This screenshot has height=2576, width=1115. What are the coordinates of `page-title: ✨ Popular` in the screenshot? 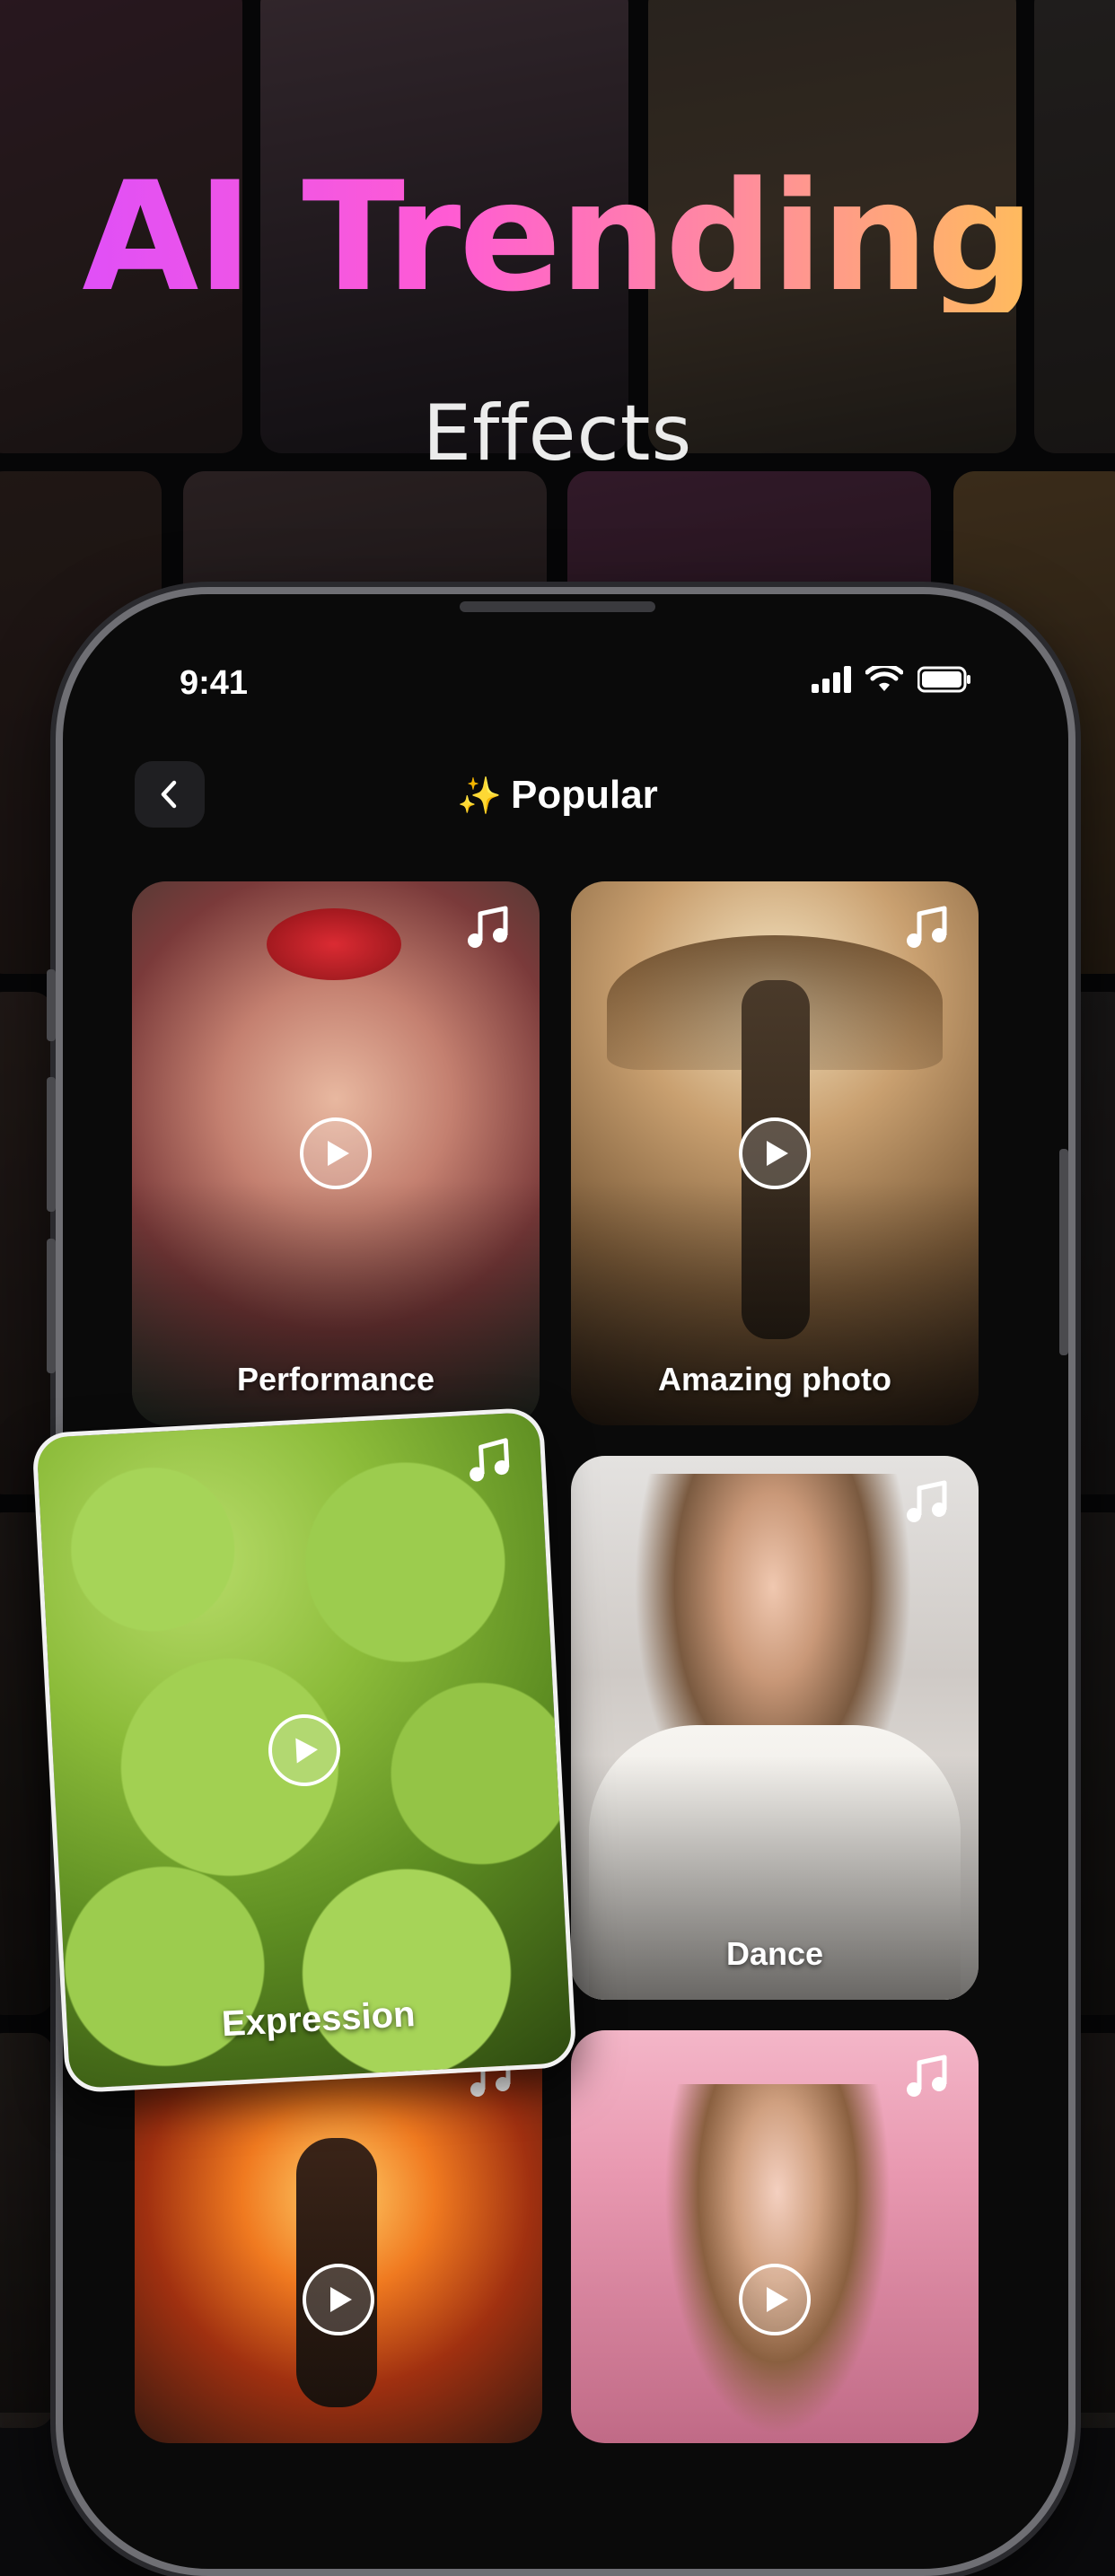 It's located at (557, 795).